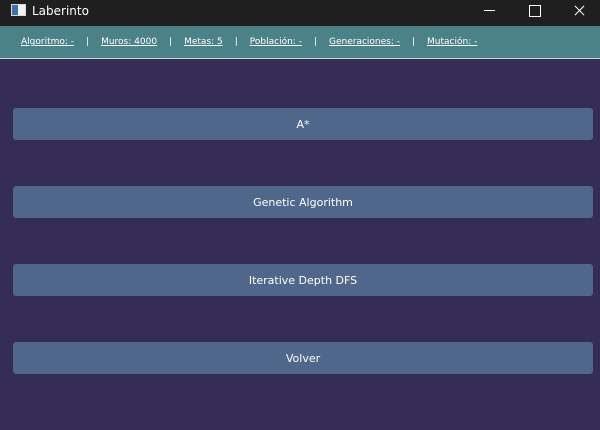 The width and height of the screenshot is (600, 430). What do you see at coordinates (60, 11) in the screenshot?
I see `window-title: Laberinto` at bounding box center [60, 11].